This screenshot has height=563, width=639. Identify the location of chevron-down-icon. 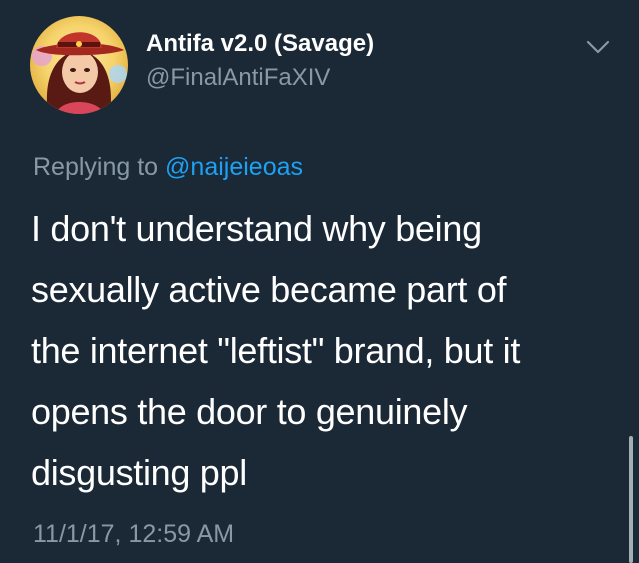
(598, 47).